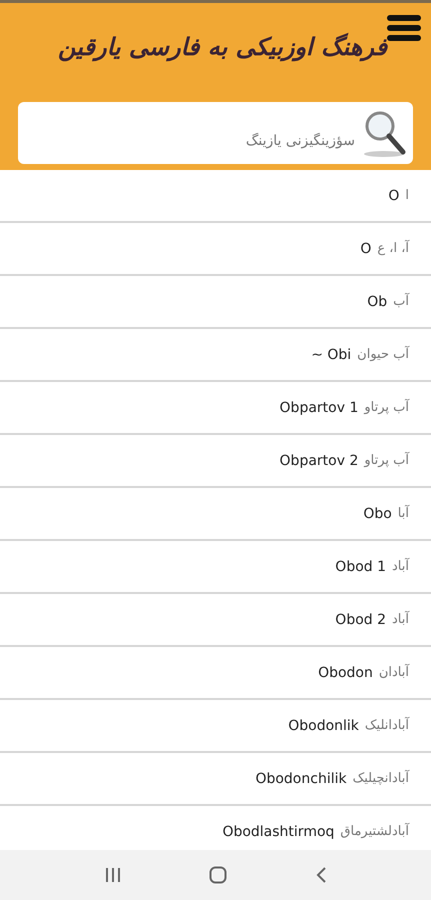 Image resolution: width=431 pixels, height=900 pixels. Describe the element at coordinates (113, 875) in the screenshot. I see `recent-apps-icon` at that location.